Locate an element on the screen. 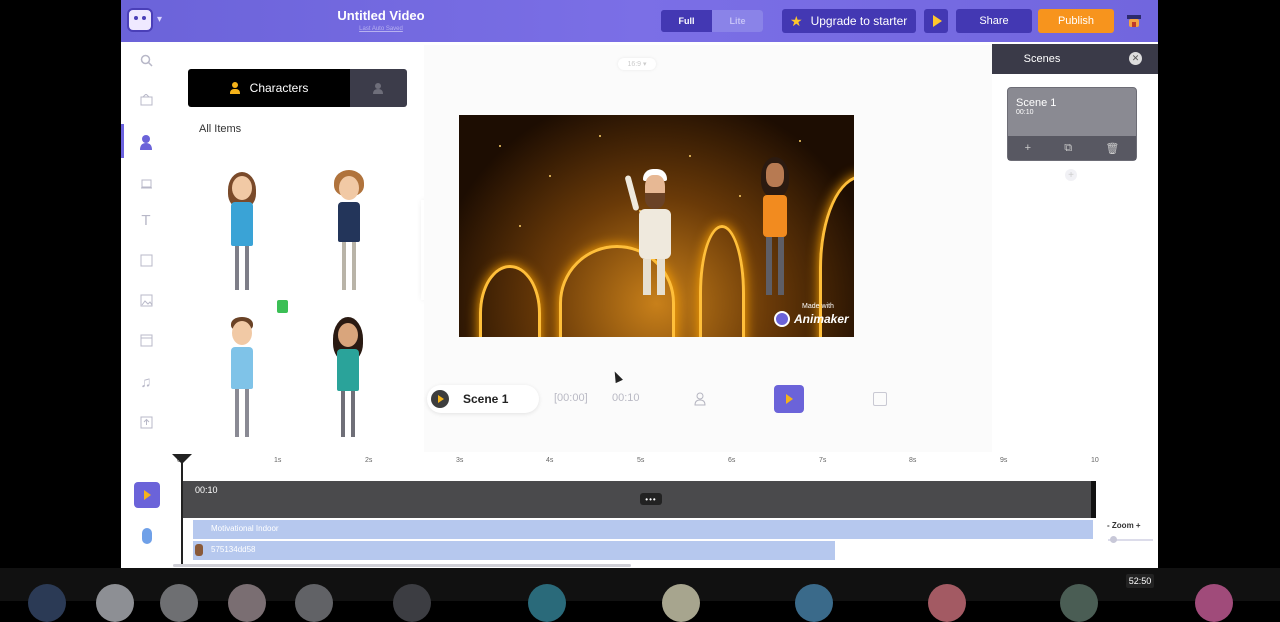 This screenshot has width=1280, height=622. characters-icon is located at coordinates (146, 142).